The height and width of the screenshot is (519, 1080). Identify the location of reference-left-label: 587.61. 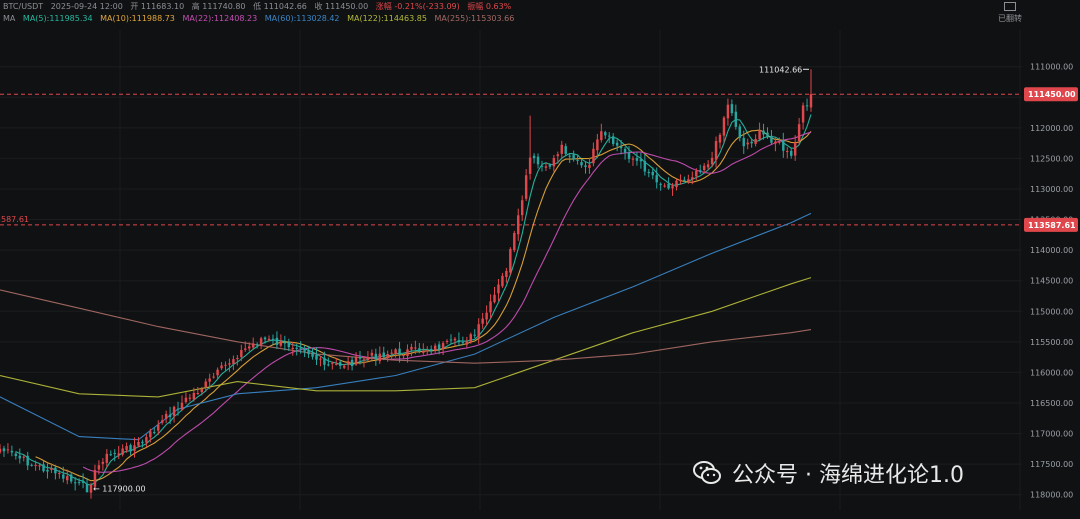
(15, 219).